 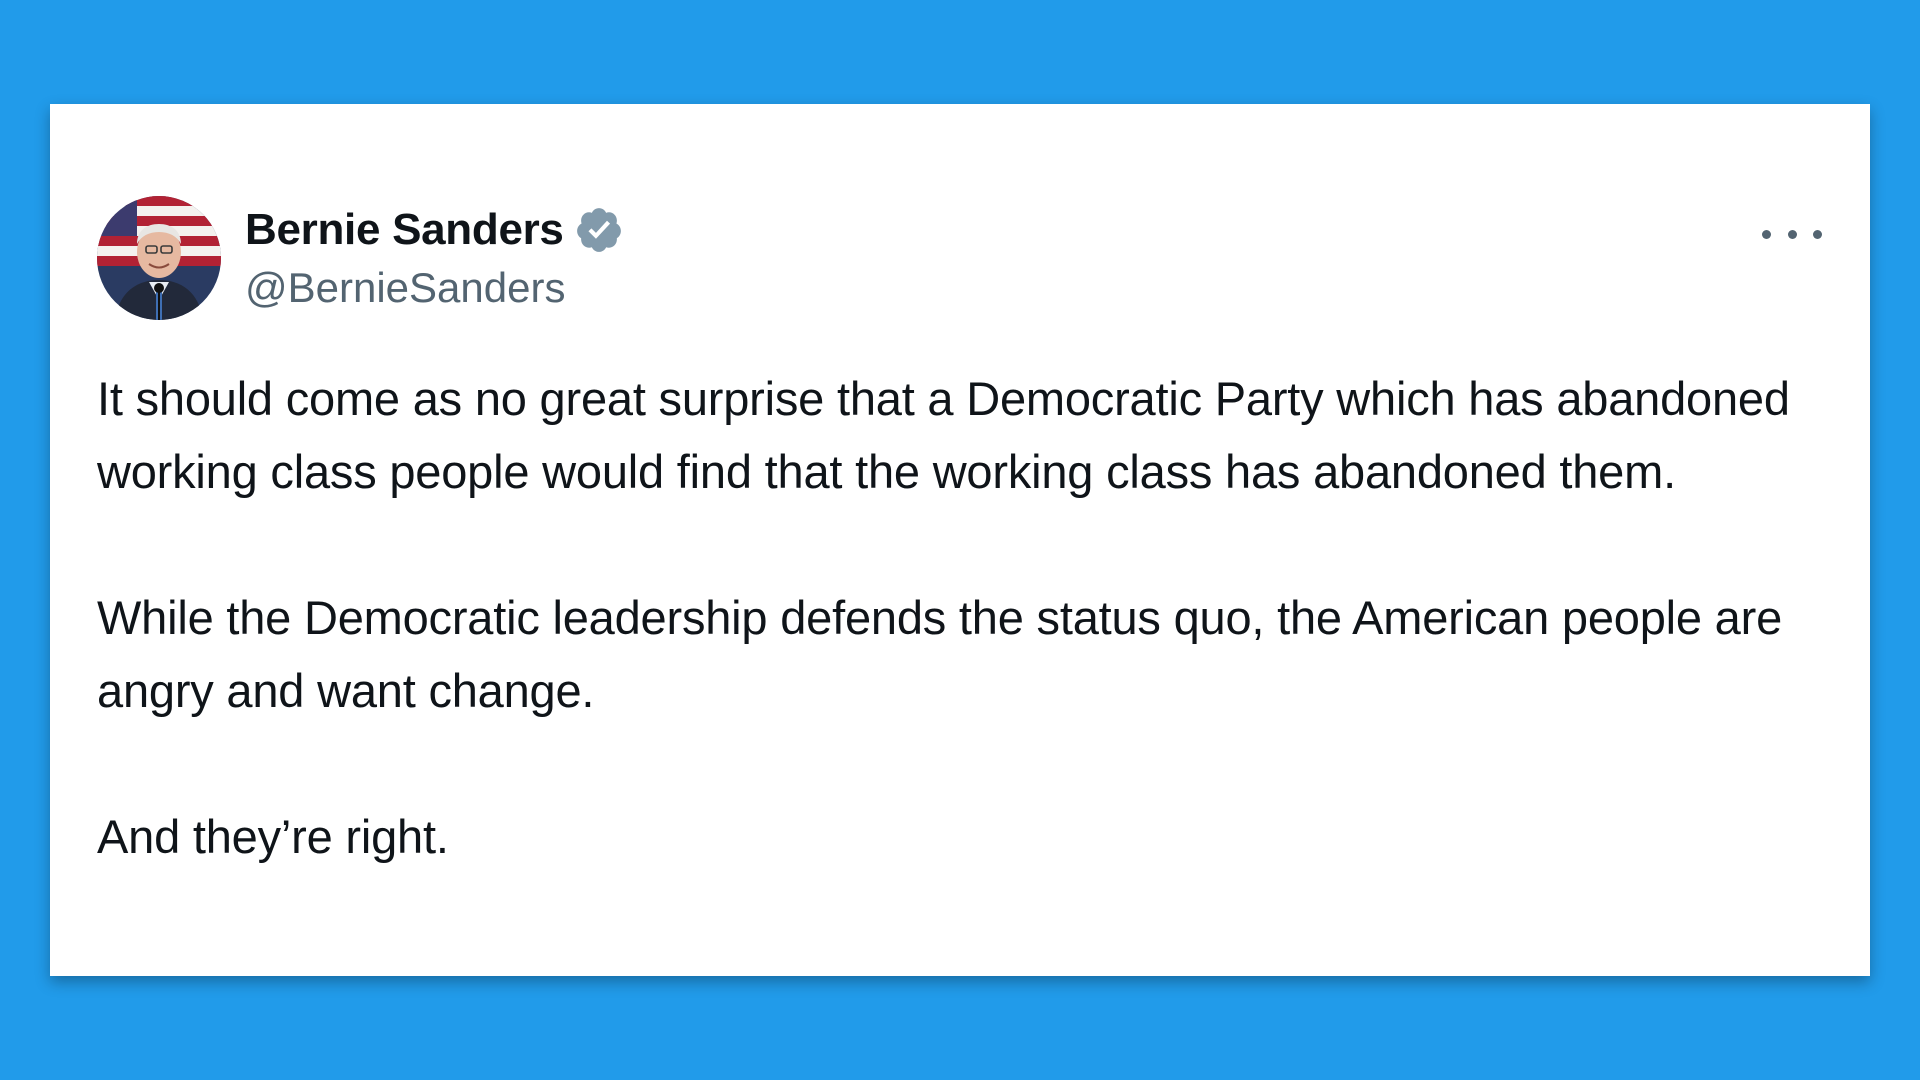 I want to click on profile-avatar, so click(x=159, y=258).